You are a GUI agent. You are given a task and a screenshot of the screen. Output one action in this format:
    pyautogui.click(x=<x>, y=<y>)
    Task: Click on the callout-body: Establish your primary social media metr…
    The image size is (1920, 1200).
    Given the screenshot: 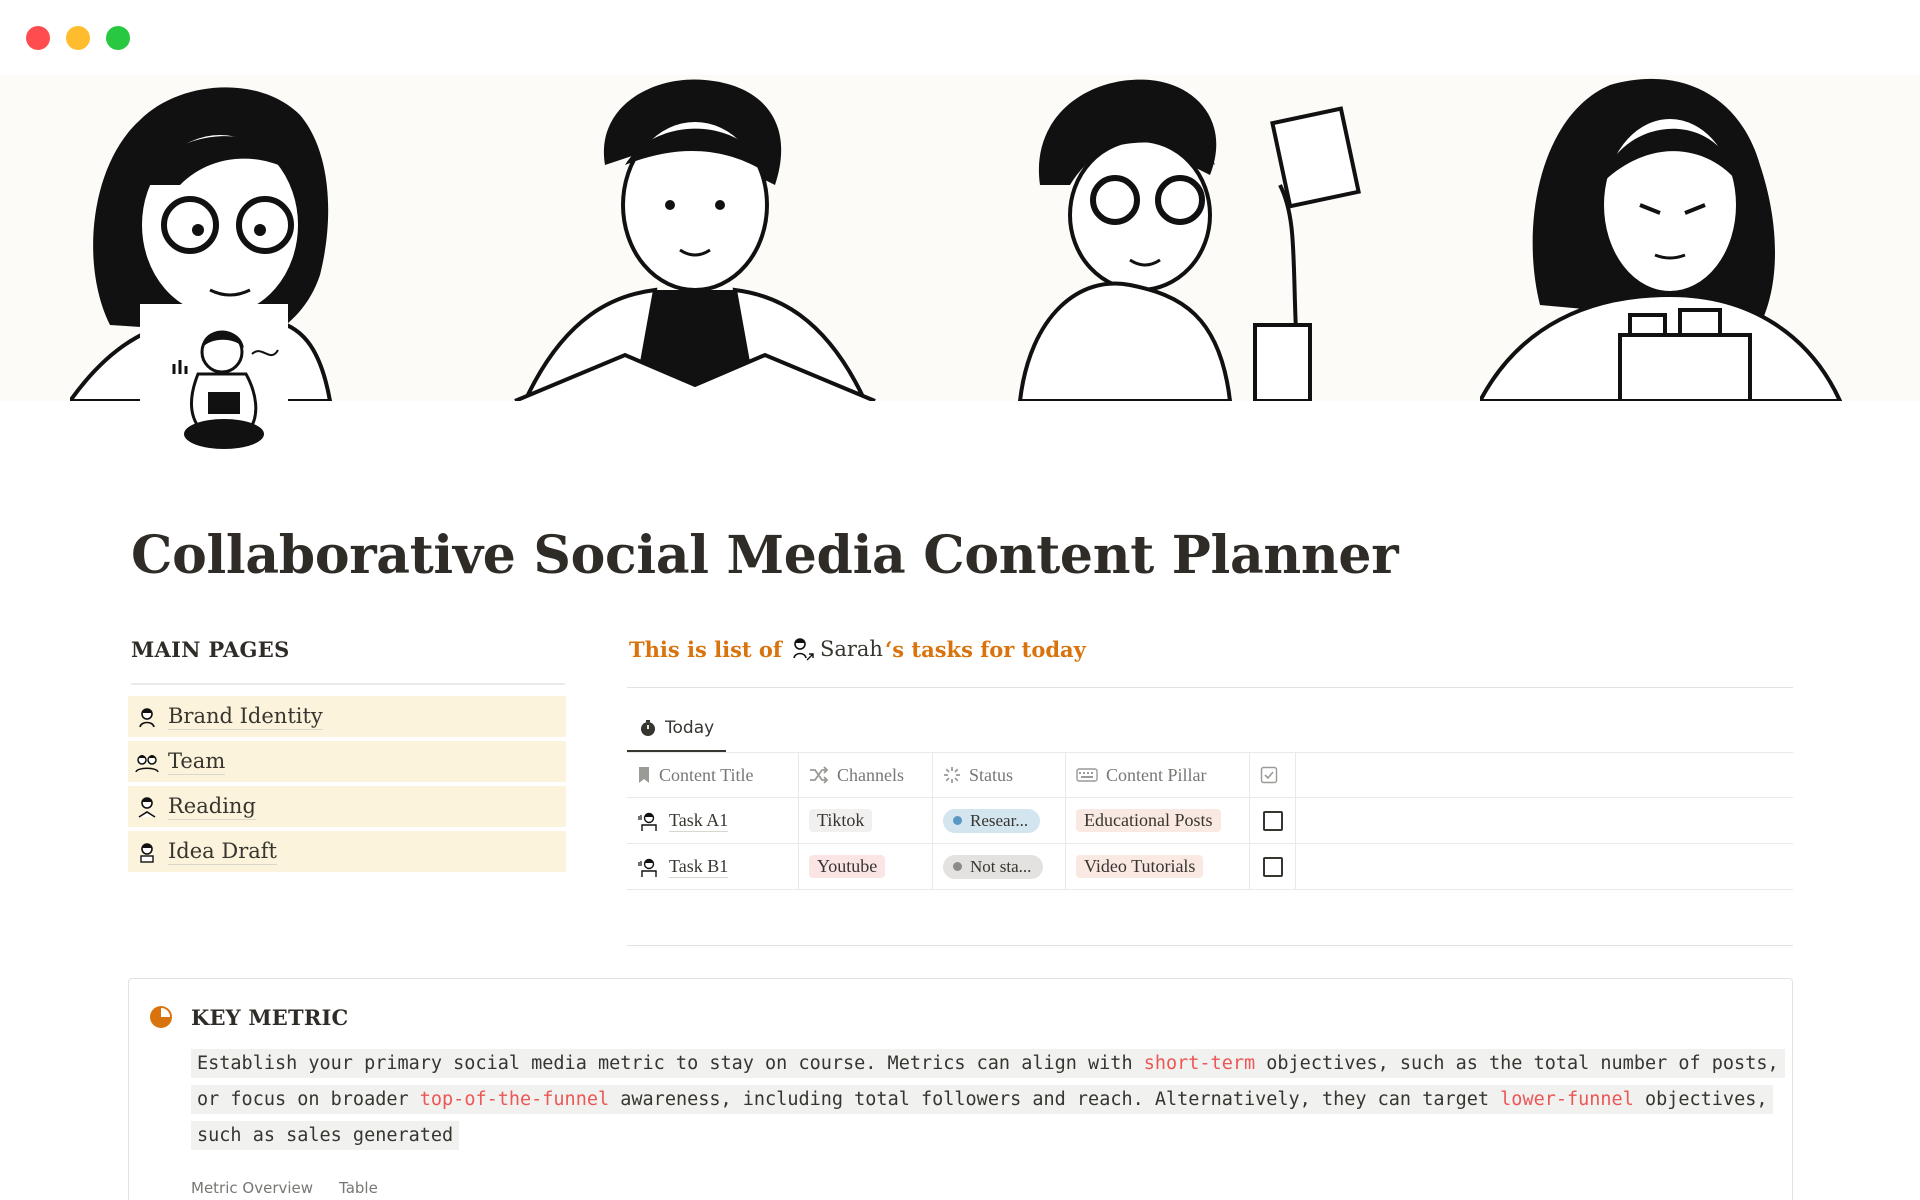 What is the action you would take?
    pyautogui.click(x=988, y=1100)
    